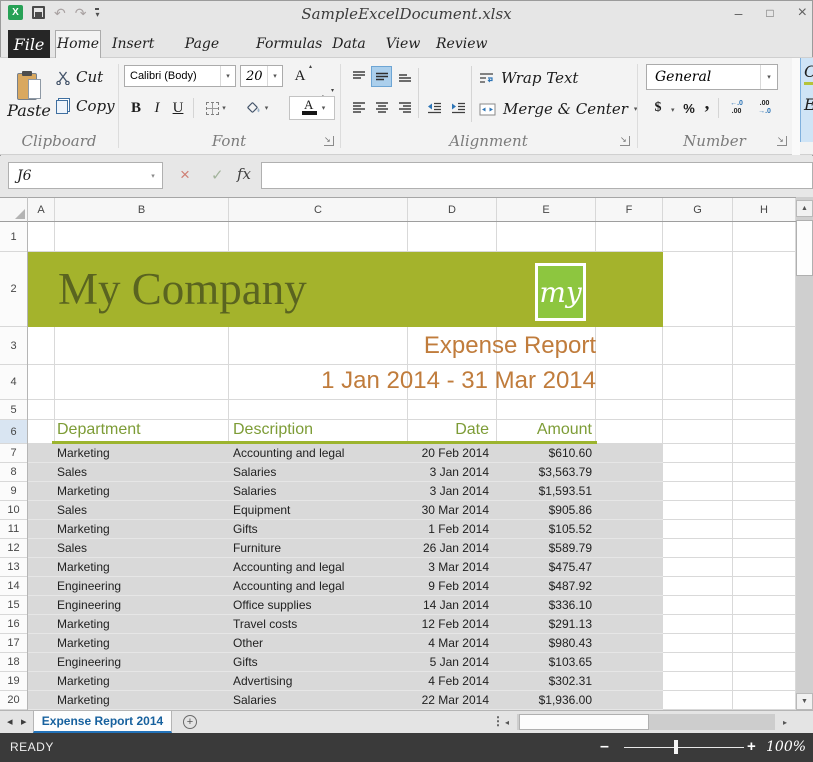 The image size is (813, 762). What do you see at coordinates (216, 108) in the screenshot?
I see `borders-button: ▾` at bounding box center [216, 108].